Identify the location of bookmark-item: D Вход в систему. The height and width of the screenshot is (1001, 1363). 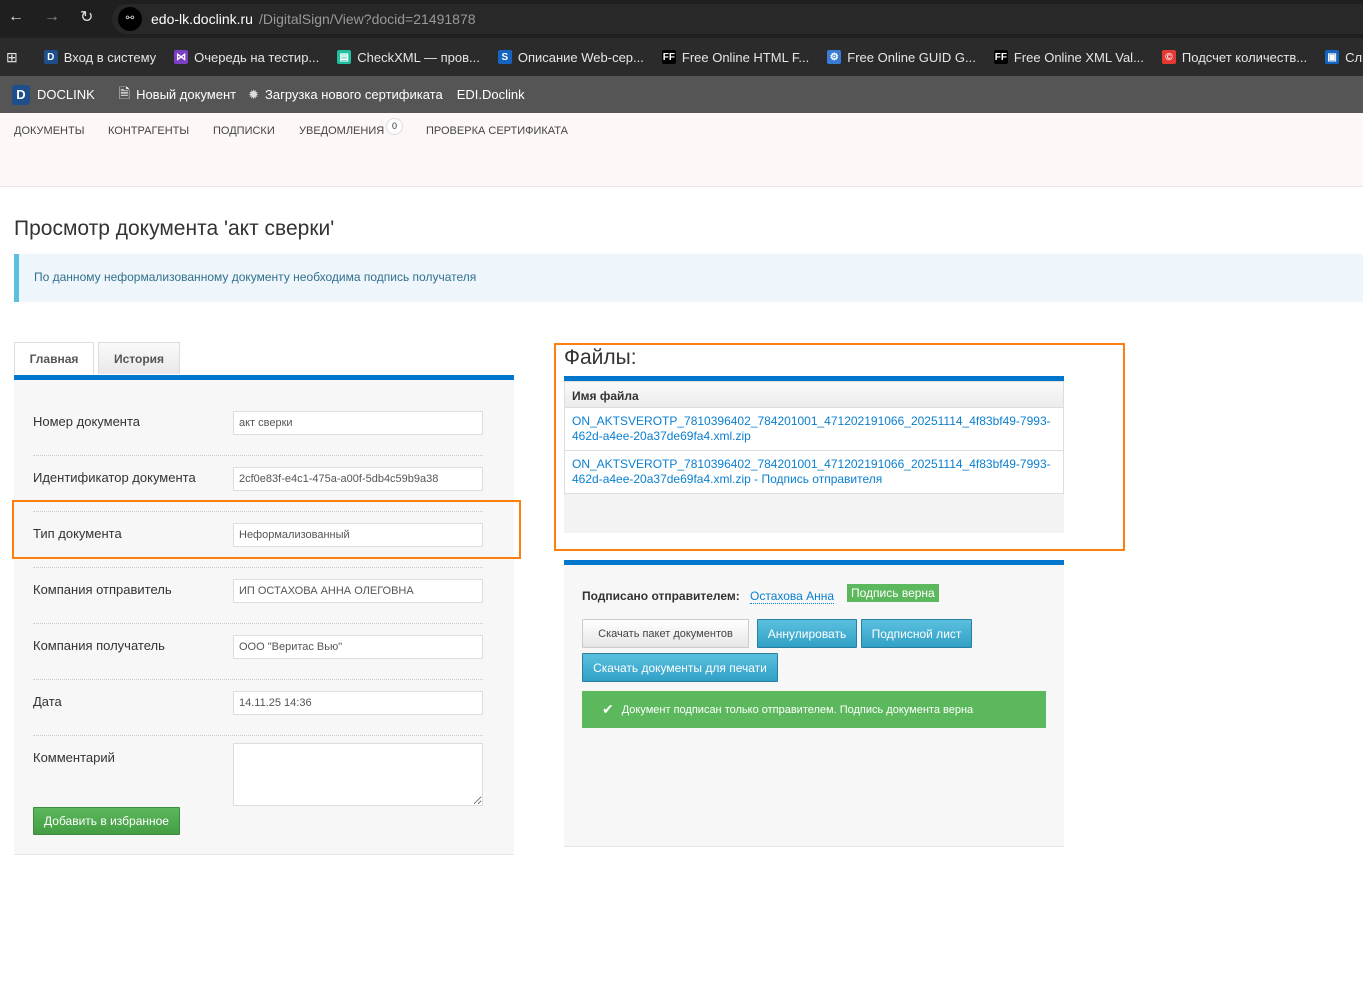
(100, 57).